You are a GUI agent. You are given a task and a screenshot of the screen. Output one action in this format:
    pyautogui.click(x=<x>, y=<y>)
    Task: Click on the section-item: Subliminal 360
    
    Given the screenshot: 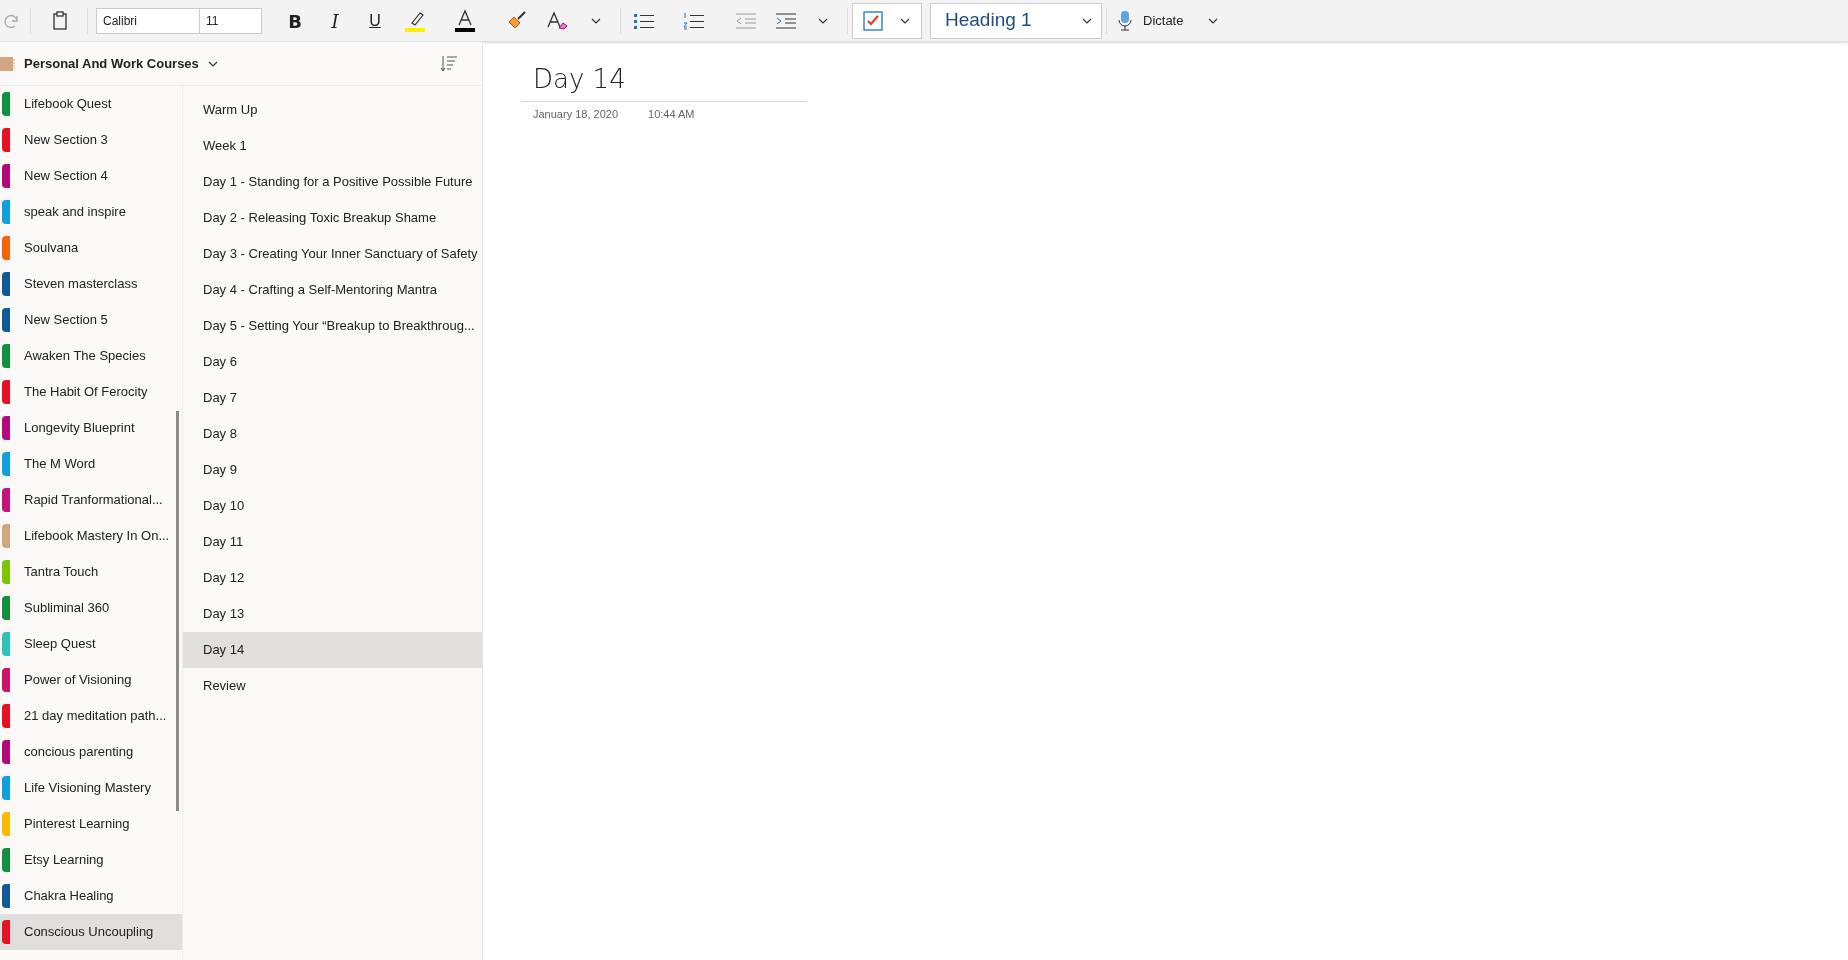 What is the action you would take?
    pyautogui.click(x=91, y=608)
    